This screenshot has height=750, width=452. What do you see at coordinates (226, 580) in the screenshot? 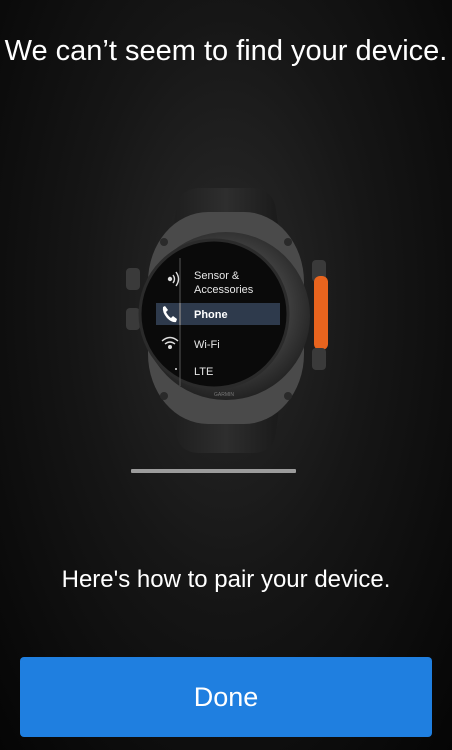
I see `pairing-instructions-link: Here's how to pair your device.` at bounding box center [226, 580].